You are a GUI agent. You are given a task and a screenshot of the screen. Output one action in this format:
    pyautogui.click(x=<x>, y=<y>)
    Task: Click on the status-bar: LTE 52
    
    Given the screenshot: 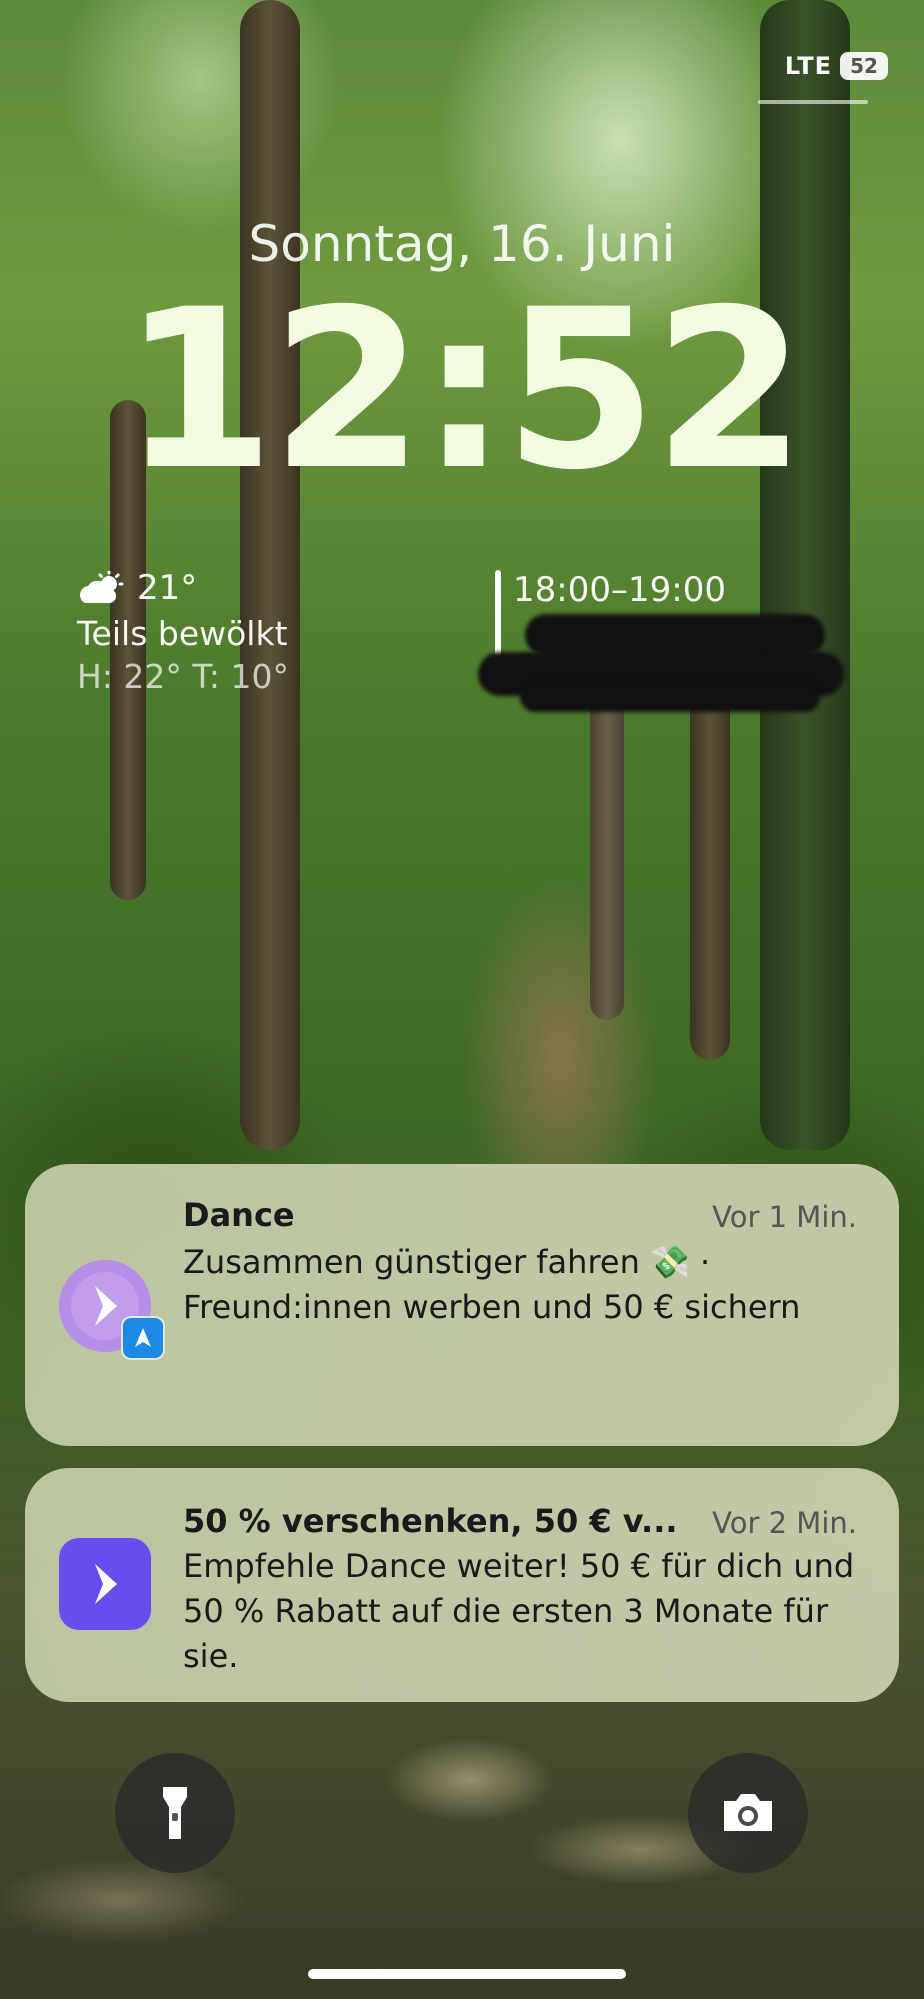 What is the action you would take?
    pyautogui.click(x=836, y=66)
    